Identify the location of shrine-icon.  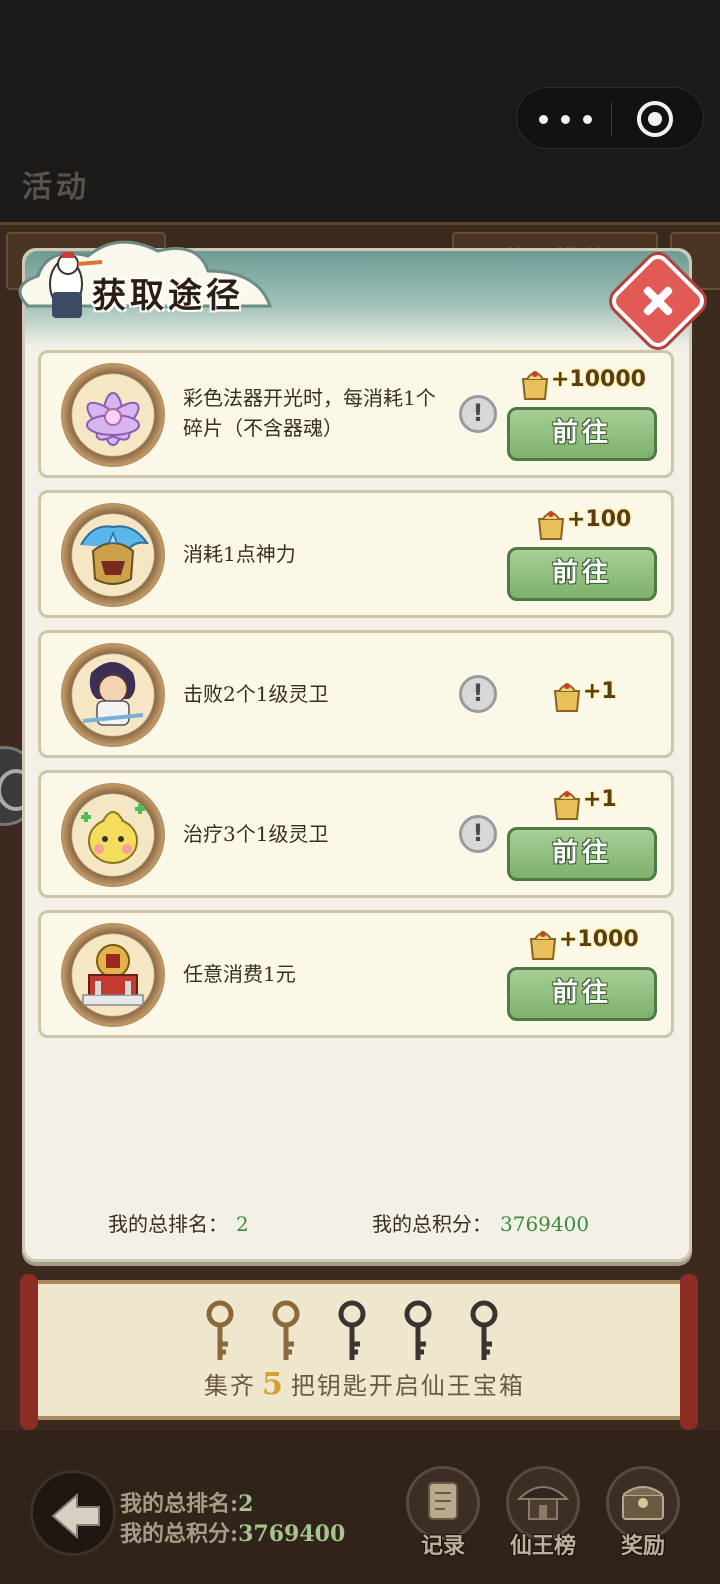
(113, 975).